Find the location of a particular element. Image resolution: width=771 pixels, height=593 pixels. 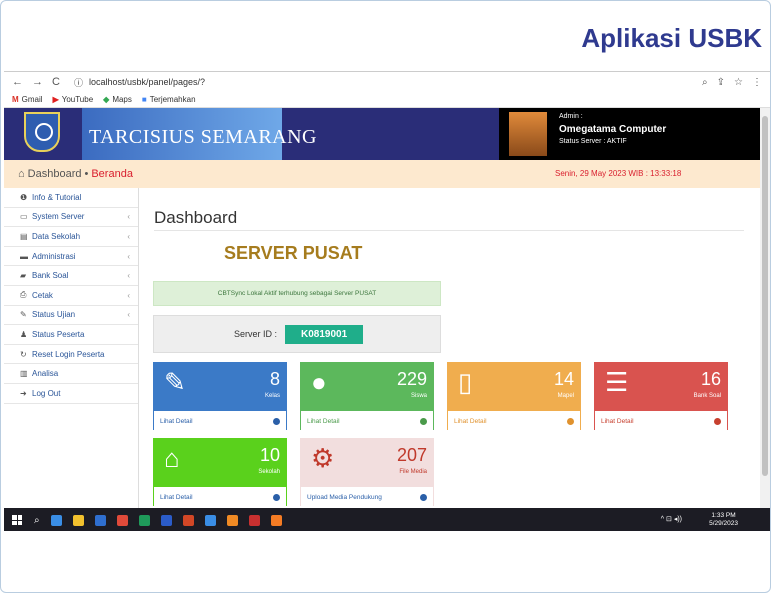

stat-value: 10 is located at coordinates (269, 455).